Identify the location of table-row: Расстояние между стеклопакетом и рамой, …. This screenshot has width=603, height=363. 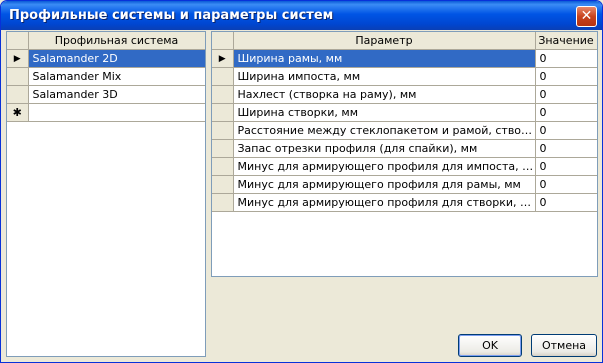
(404, 130).